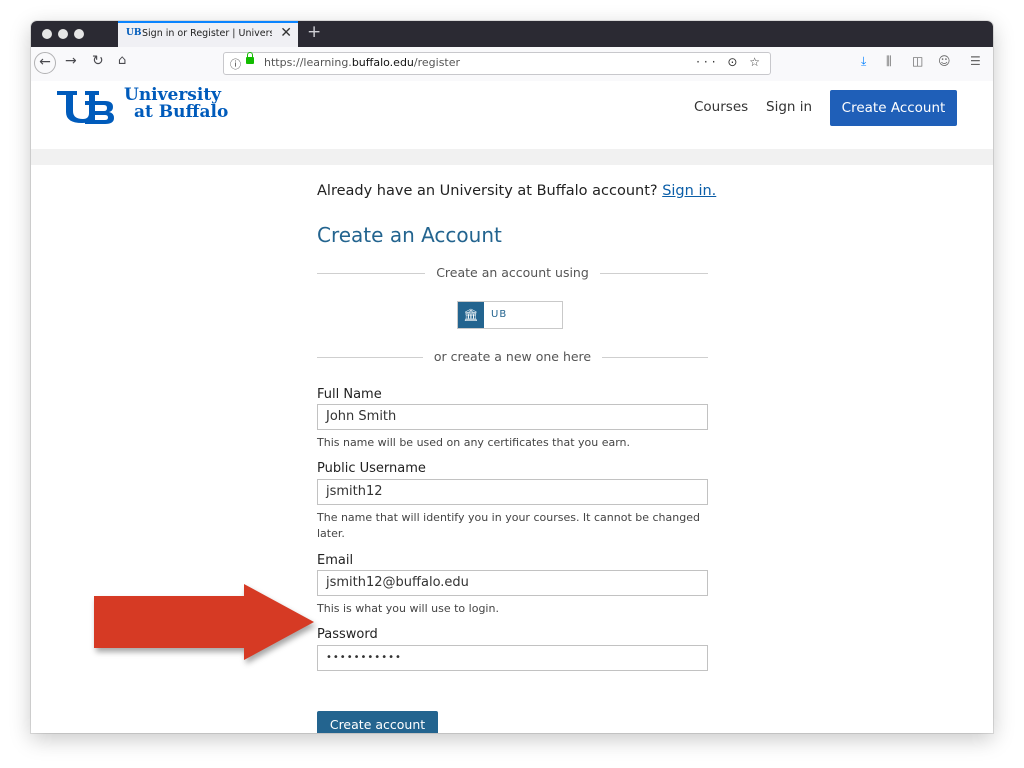  I want to click on url-text: https://learning.buffalo.edu/register, so click(362, 62).